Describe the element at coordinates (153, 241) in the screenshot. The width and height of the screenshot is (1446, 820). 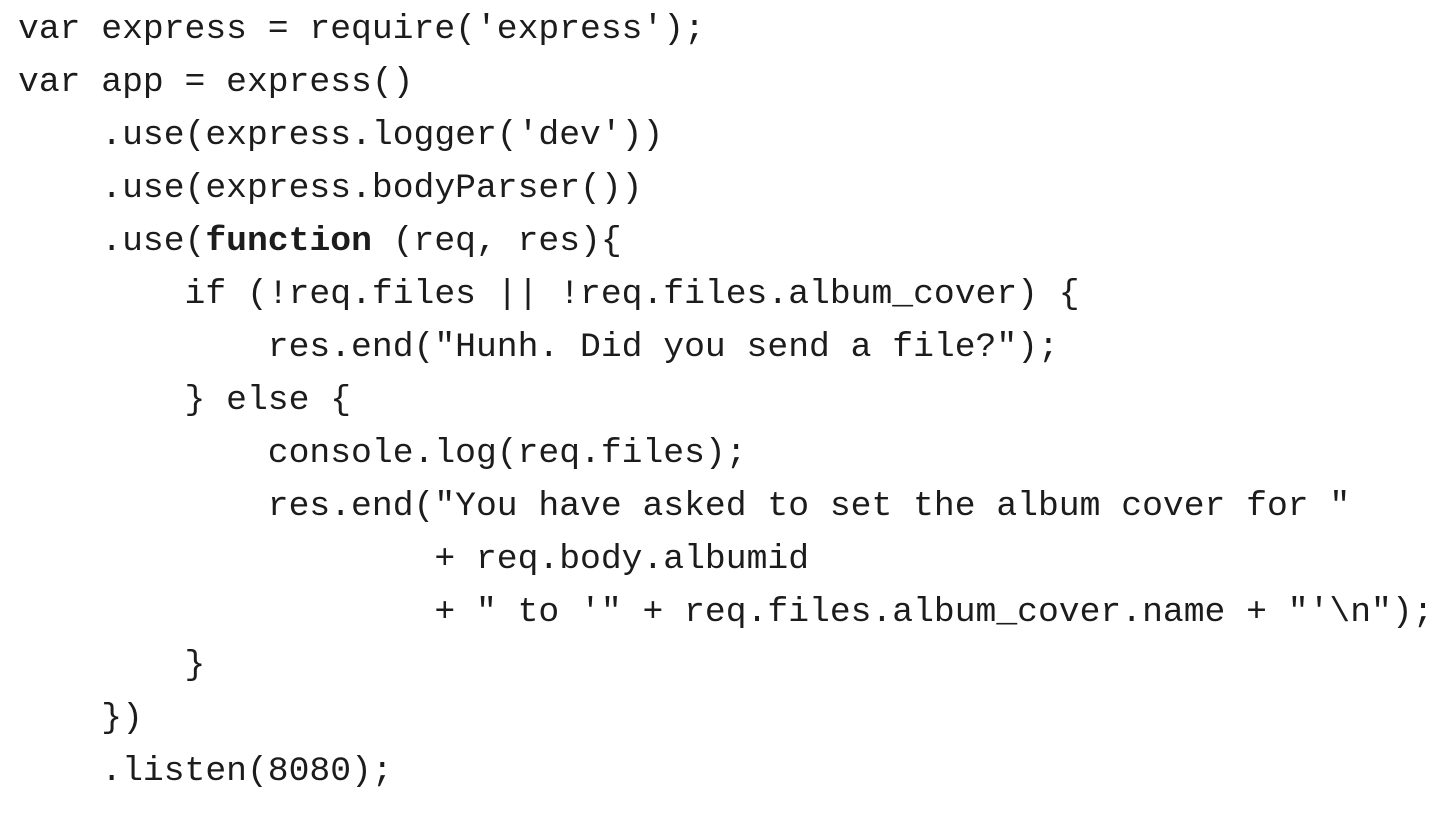
I see `code-text: .use(` at that location.